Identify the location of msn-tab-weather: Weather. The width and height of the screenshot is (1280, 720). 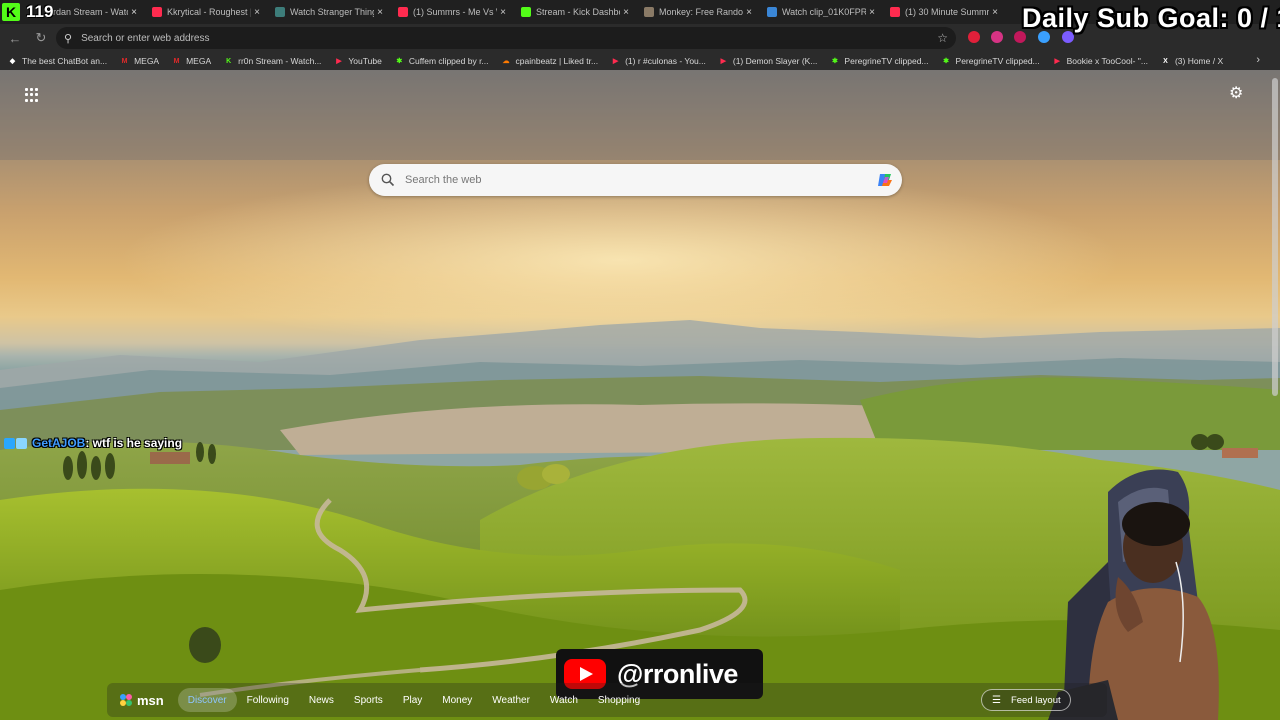
(511, 700).